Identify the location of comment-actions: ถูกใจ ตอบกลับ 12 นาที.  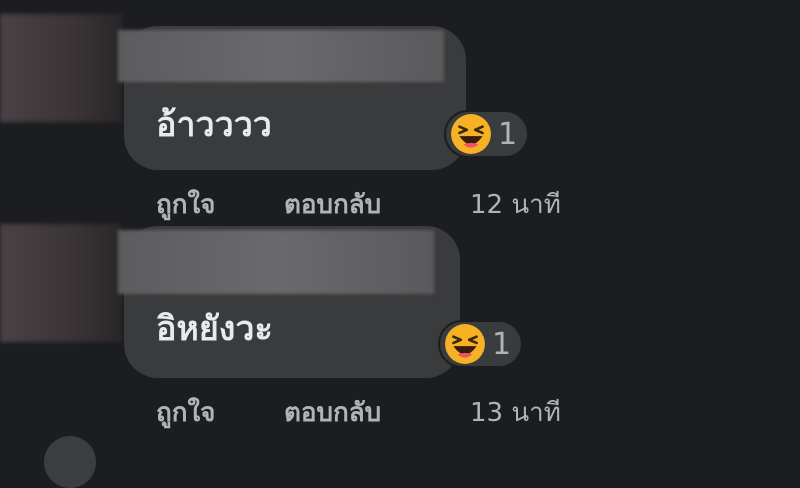
(358, 204).